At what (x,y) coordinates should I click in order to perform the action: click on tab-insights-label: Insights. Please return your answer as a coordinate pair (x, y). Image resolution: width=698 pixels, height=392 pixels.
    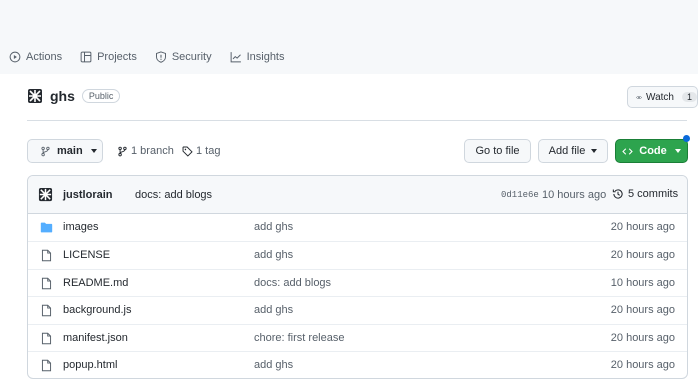
    Looking at the image, I should click on (265, 57).